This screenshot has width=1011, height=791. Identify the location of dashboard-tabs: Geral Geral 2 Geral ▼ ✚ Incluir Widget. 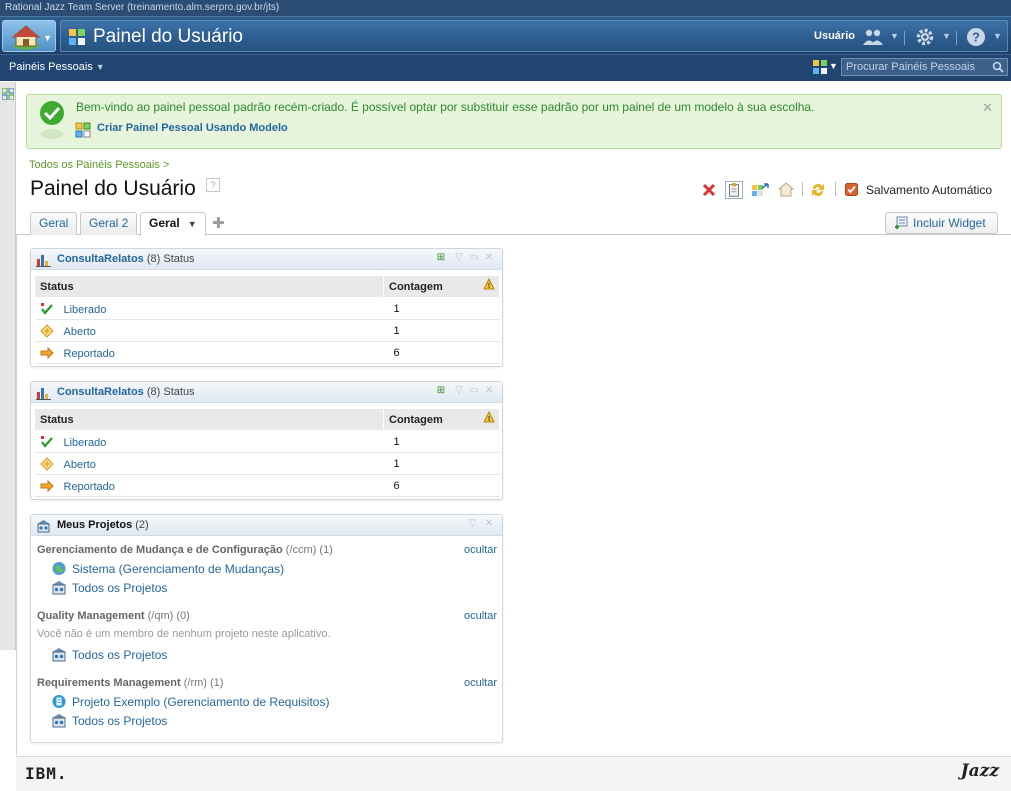
(513, 223).